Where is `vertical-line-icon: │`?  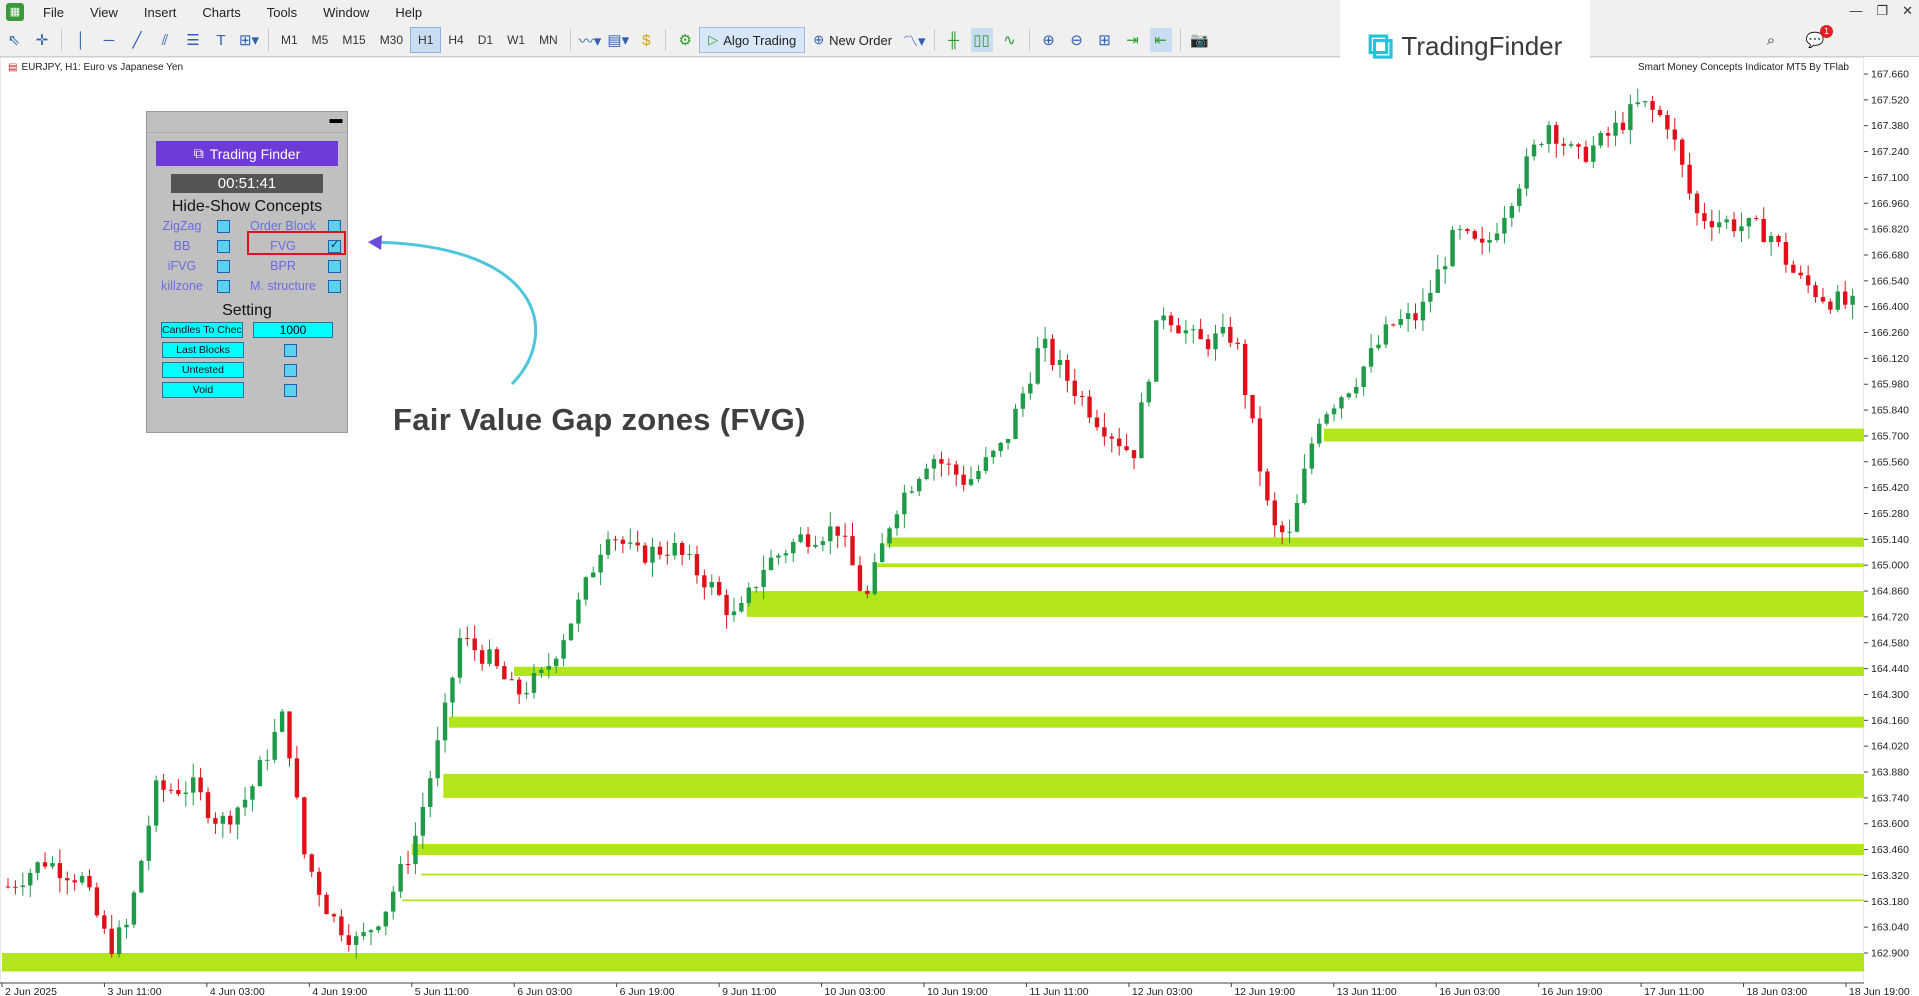
vertical-line-icon: │ is located at coordinates (81, 40).